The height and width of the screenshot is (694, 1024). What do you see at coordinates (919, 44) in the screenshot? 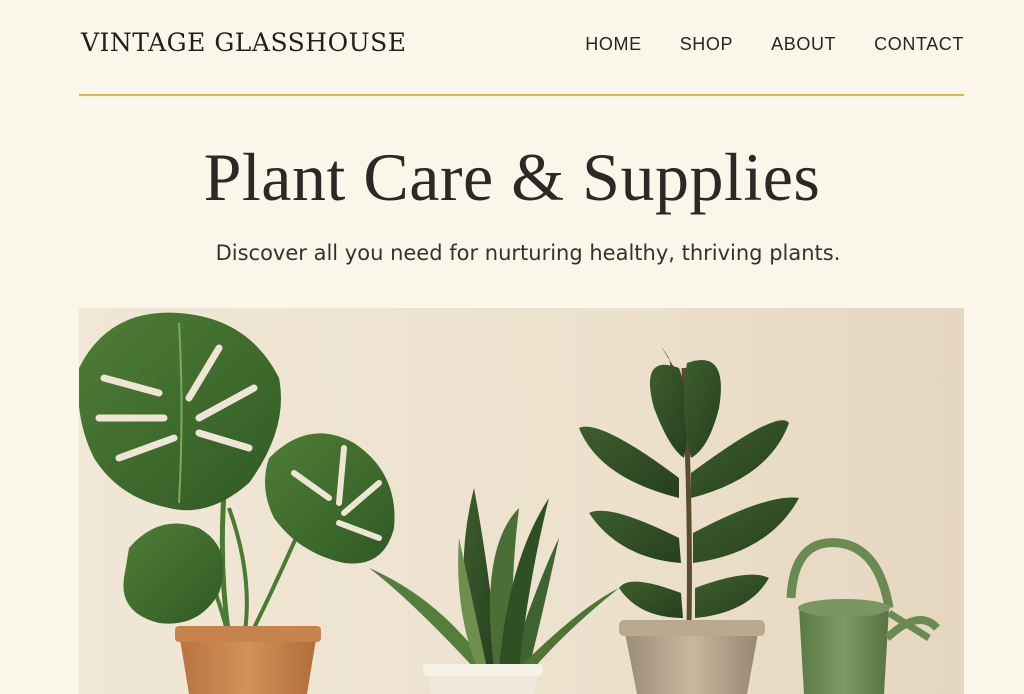
I see `nav-contact-link: CONTACT` at bounding box center [919, 44].